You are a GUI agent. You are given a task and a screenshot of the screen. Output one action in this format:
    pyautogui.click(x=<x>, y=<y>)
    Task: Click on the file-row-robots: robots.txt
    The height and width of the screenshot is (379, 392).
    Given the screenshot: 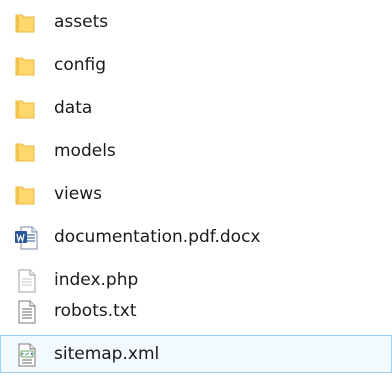 What is the action you would take?
    pyautogui.click(x=196, y=311)
    